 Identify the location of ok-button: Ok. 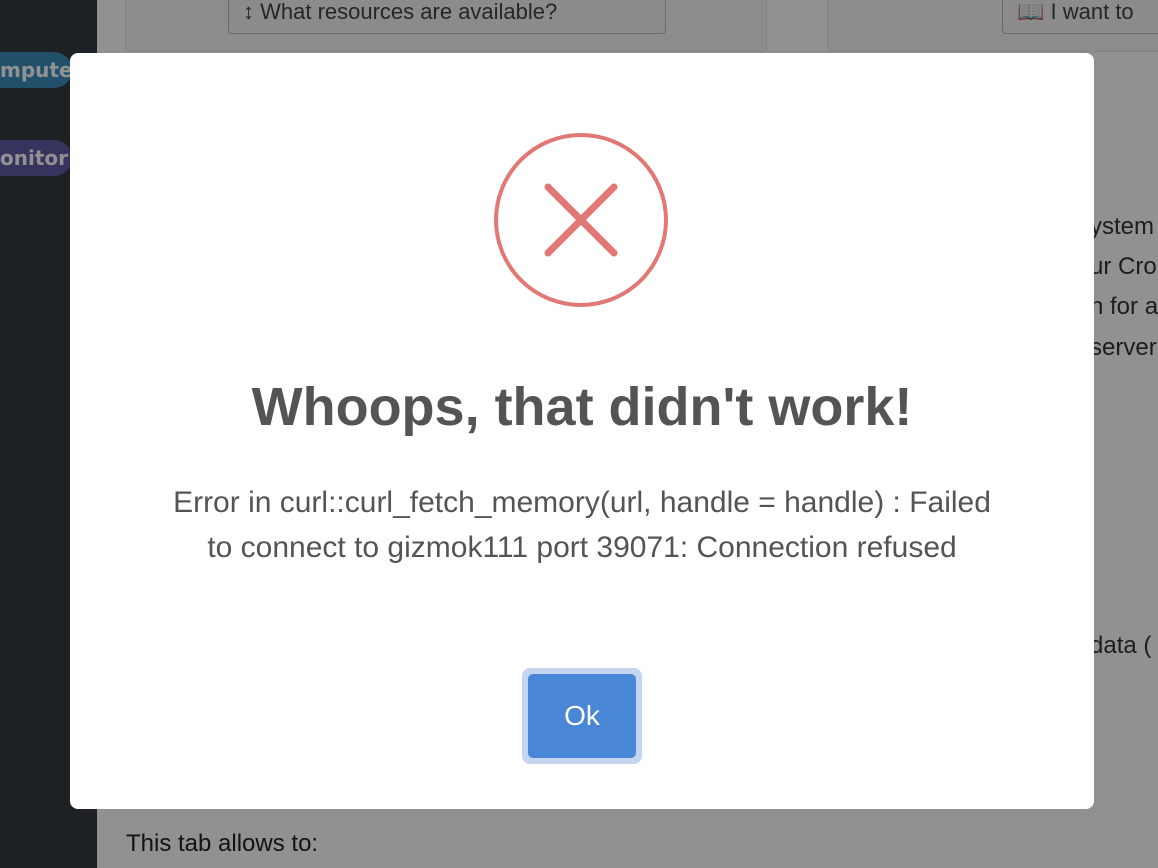
(582, 716).